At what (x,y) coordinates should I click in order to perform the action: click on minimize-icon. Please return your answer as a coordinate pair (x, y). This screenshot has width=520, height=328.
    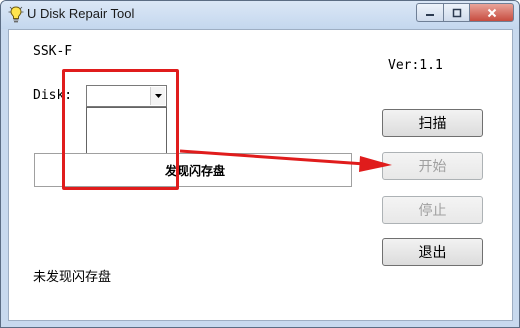
    Looking at the image, I should click on (430, 14).